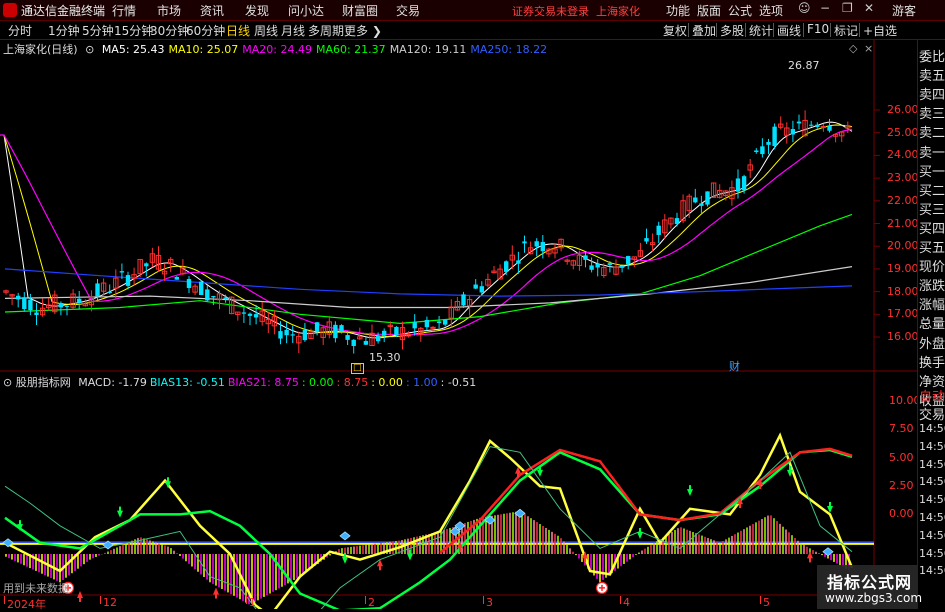 The width and height of the screenshot is (945, 612). What do you see at coordinates (740, 10) in the screenshot?
I see `menu-gongshi: 公式` at bounding box center [740, 10].